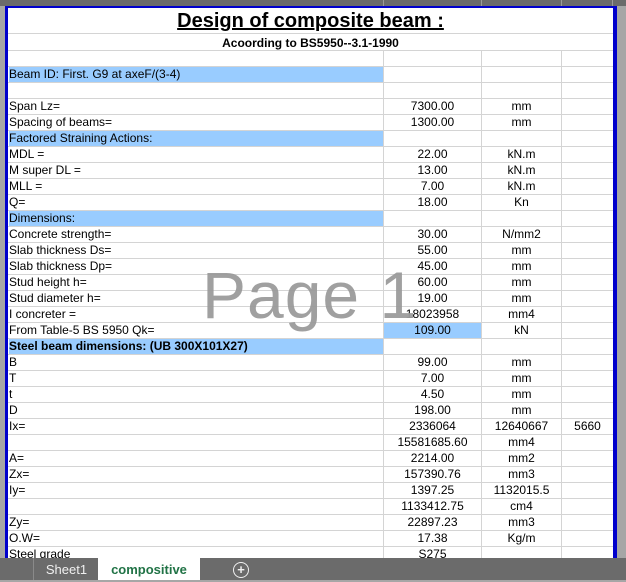 This screenshot has width=626, height=582. Describe the element at coordinates (149, 569) in the screenshot. I see `tab-compositive: compositive` at that location.